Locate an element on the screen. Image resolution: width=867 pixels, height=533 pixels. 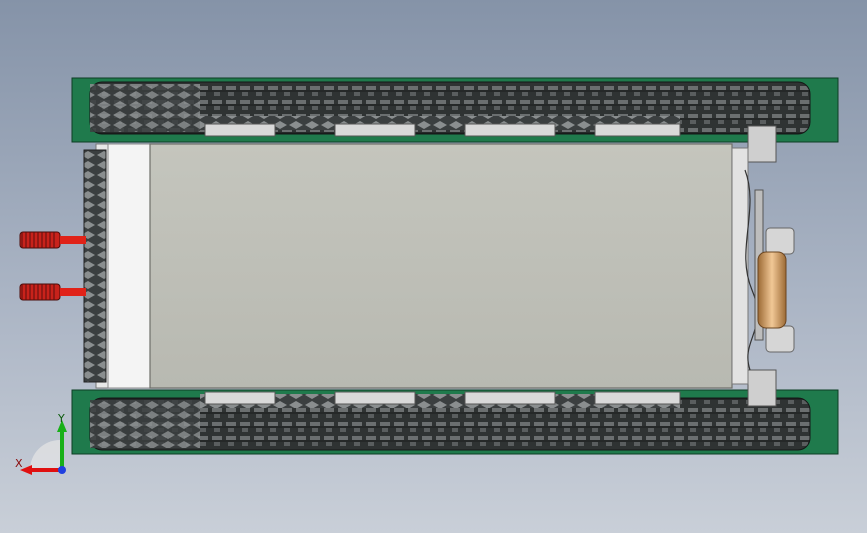
top-front-sprocket is located at coordinates (145, 108).